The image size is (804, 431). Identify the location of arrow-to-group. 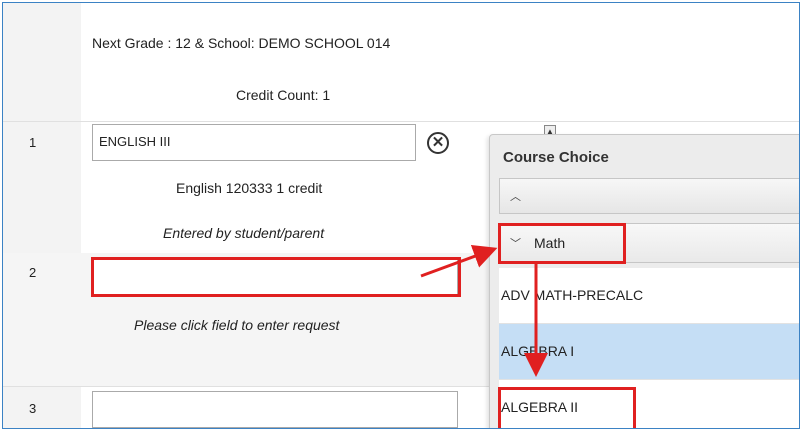
(459, 261).